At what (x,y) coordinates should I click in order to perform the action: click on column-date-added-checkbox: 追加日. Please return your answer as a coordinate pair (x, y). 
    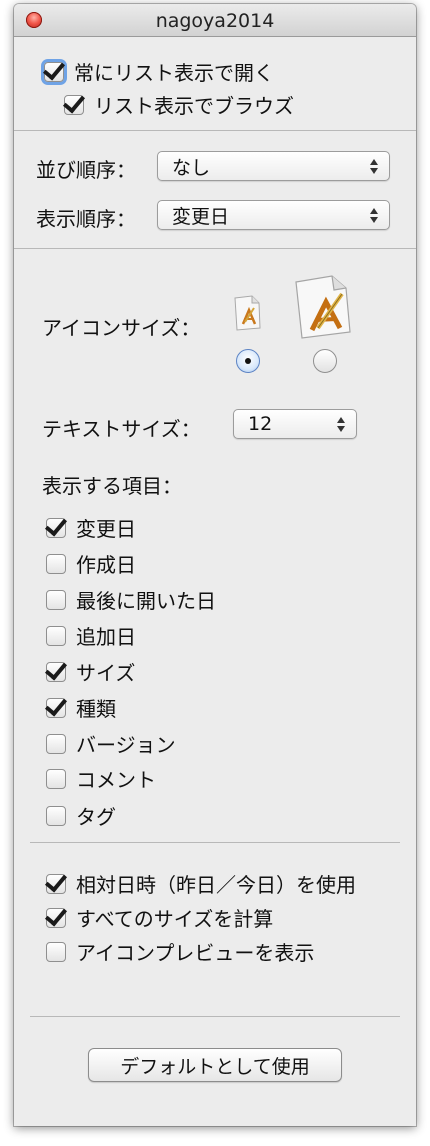
    Looking at the image, I should click on (91, 635).